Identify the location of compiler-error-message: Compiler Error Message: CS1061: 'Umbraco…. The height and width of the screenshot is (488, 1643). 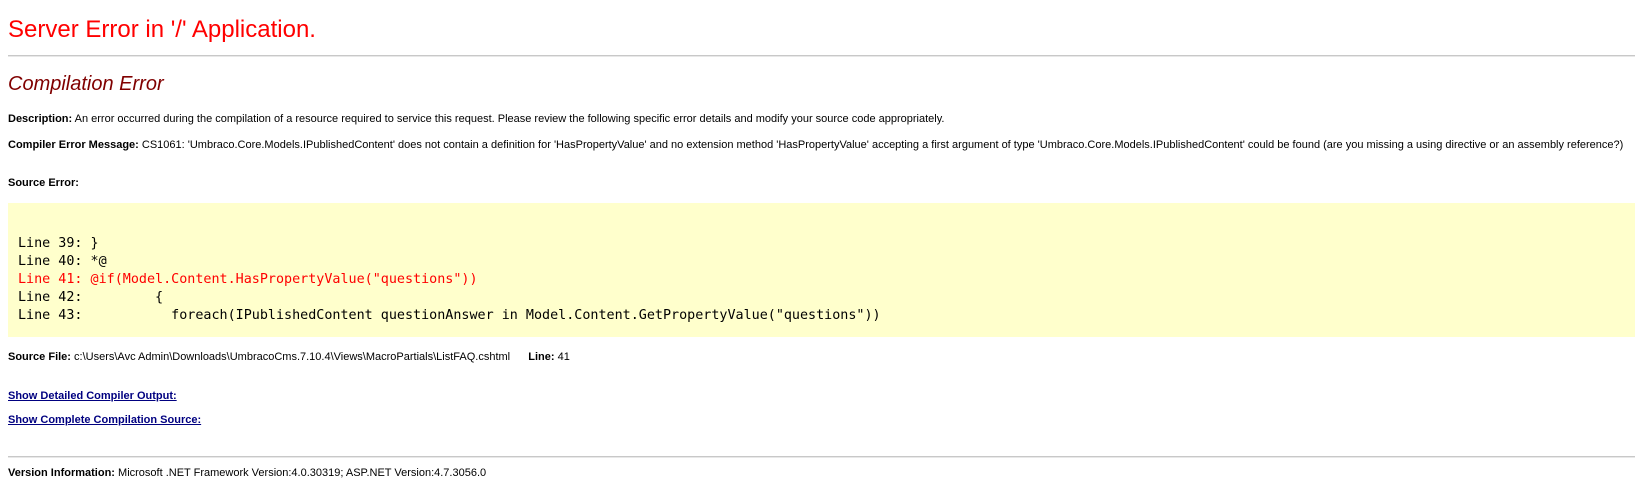
(818, 145).